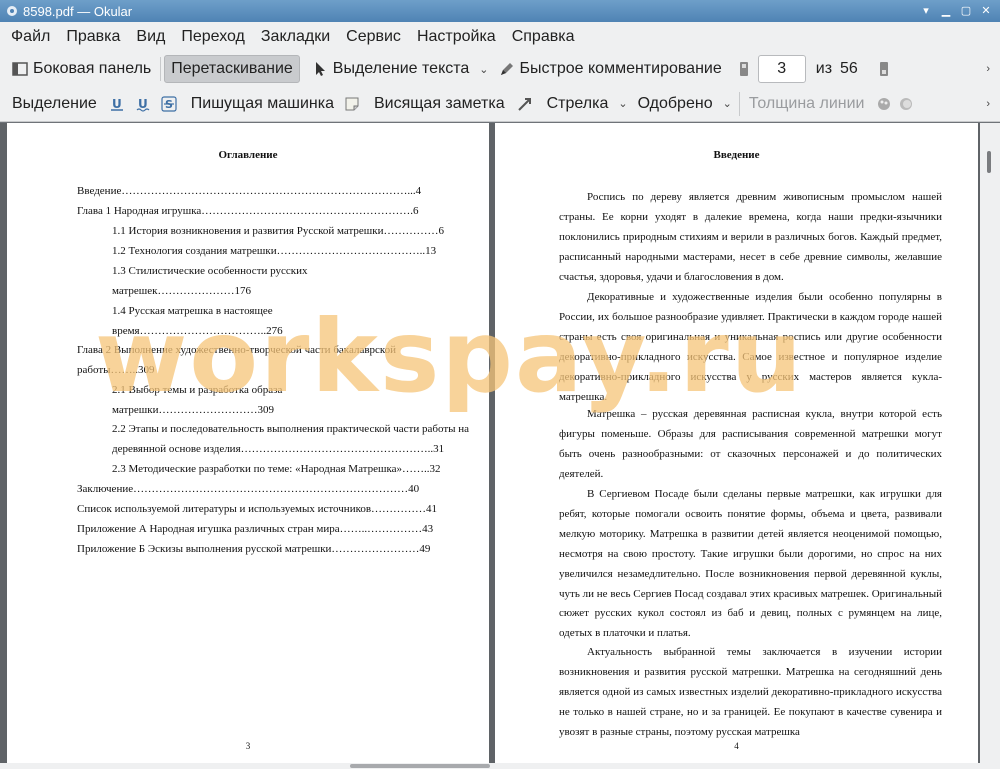  Describe the element at coordinates (727, 103) in the screenshot. I see `stamp-dropdown-chevron-icon: ⌄` at that location.